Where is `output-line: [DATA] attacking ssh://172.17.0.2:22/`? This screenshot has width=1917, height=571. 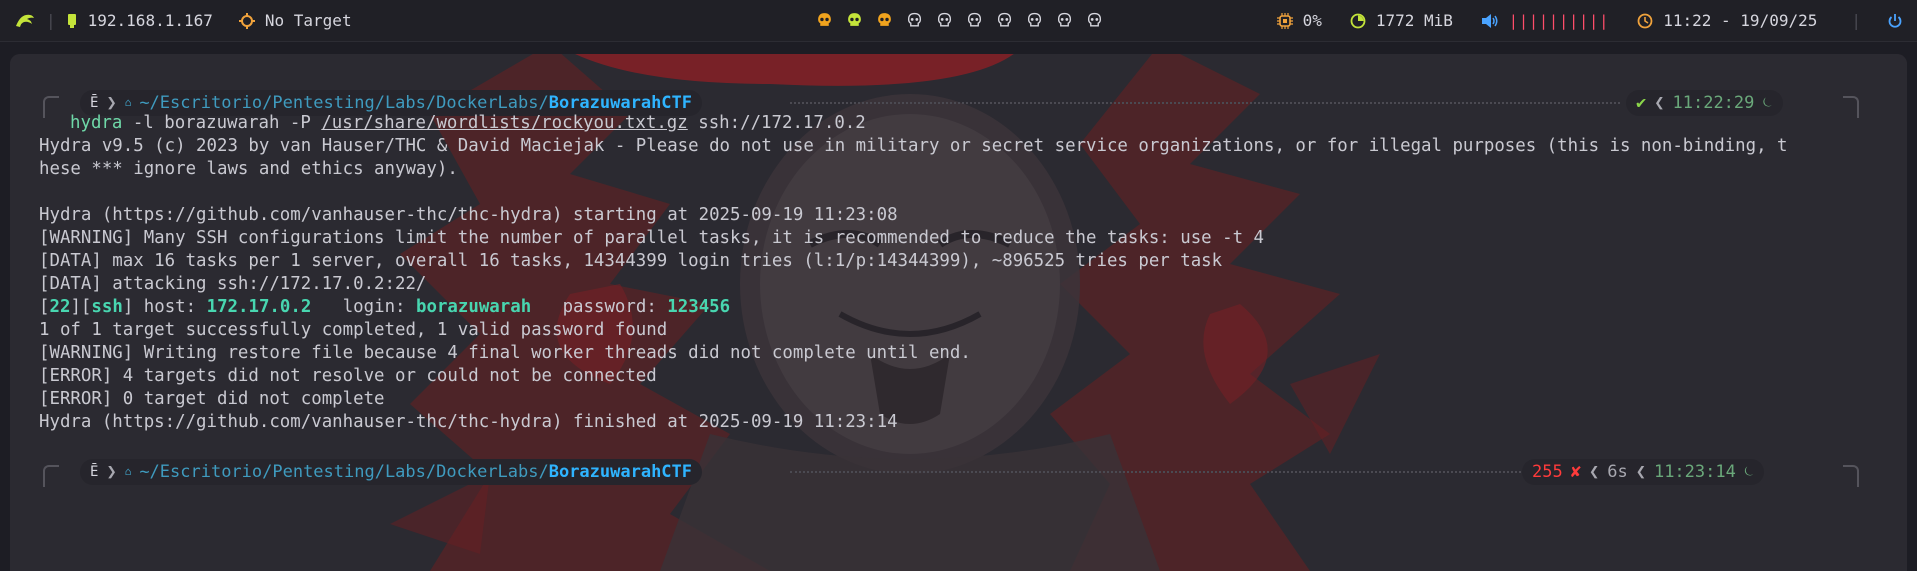 output-line: [DATA] attacking ssh://172.17.0.2:22/ is located at coordinates (233, 284).